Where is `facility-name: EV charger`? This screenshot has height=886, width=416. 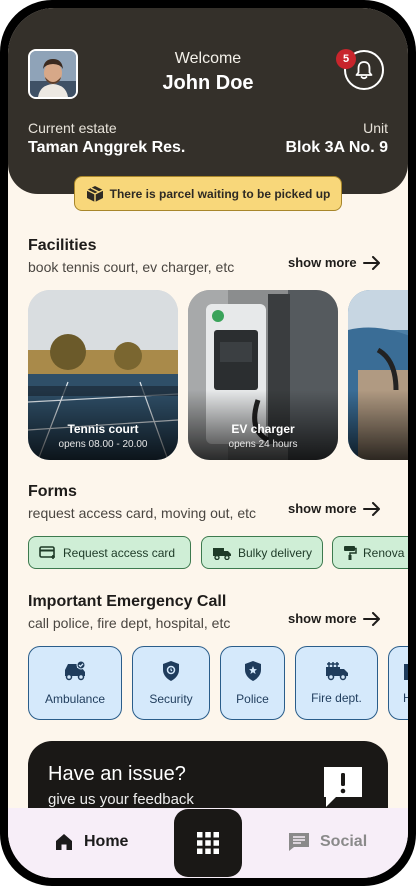
facility-name: EV charger is located at coordinates (263, 429).